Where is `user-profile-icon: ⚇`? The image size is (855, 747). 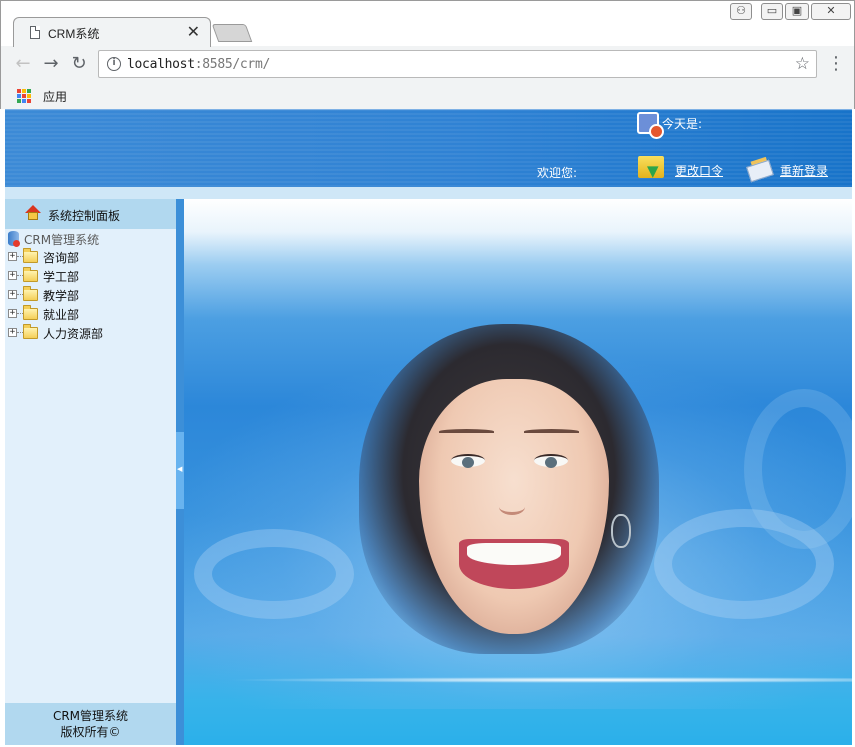 user-profile-icon: ⚇ is located at coordinates (741, 11).